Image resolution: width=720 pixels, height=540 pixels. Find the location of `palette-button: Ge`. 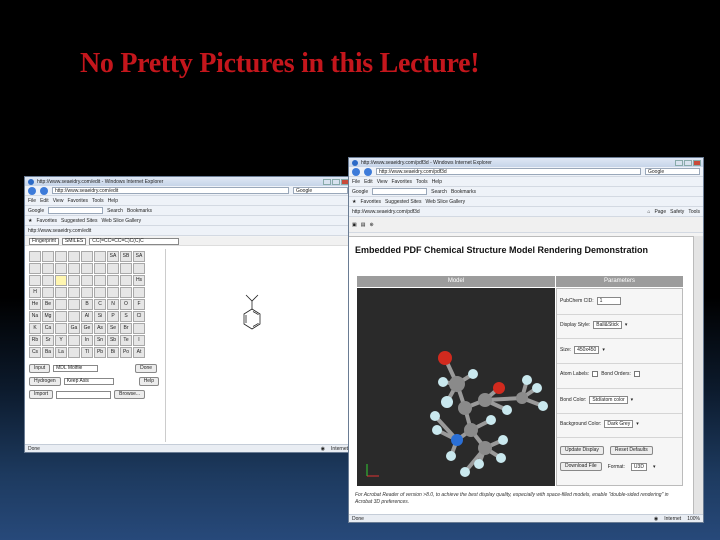

palette-button: Ge is located at coordinates (87, 328).